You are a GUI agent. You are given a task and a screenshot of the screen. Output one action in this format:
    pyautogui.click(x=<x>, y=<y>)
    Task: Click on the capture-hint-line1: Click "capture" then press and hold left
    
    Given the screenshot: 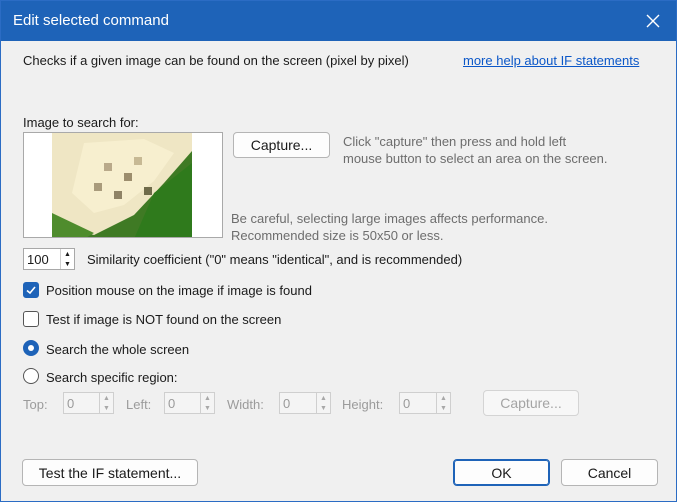 What is the action you would take?
    pyautogui.click(x=455, y=141)
    